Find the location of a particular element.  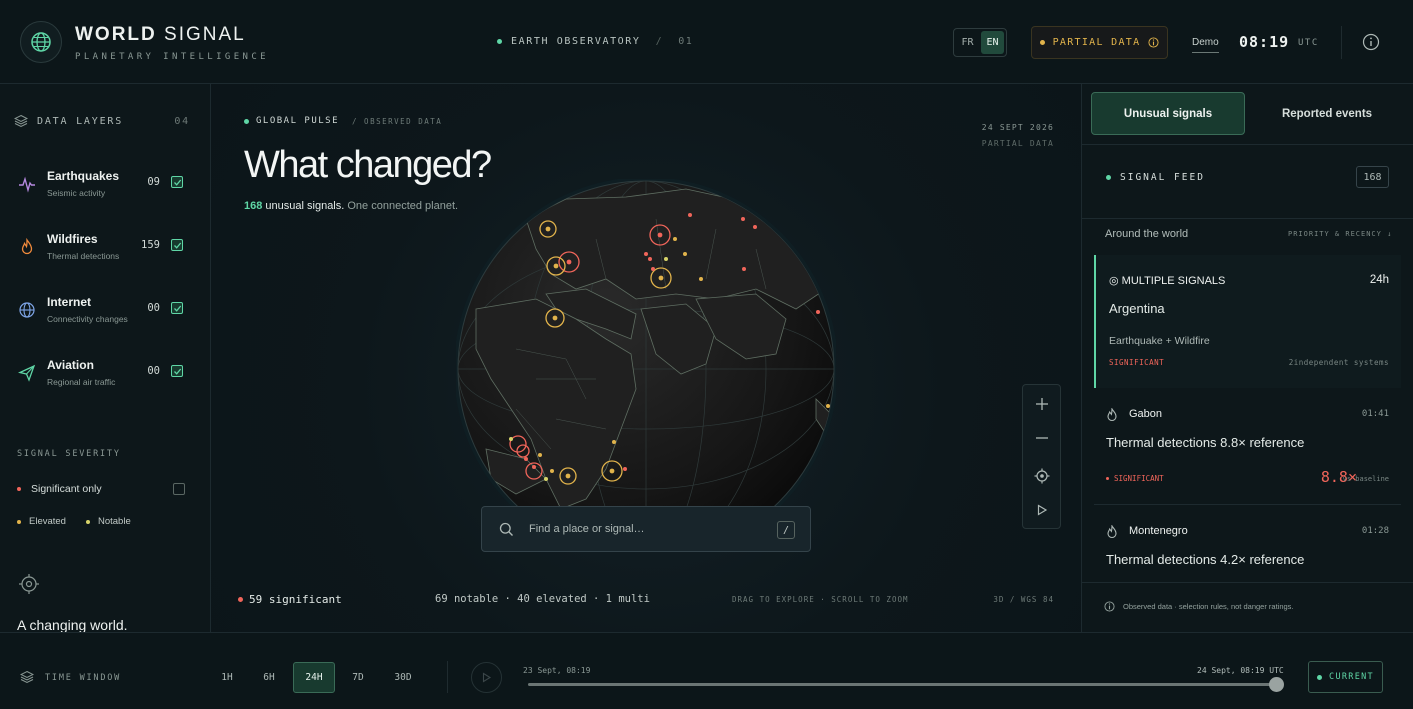

timeline-end: 24 Sept, 08:19 UTC is located at coordinates (1240, 670).